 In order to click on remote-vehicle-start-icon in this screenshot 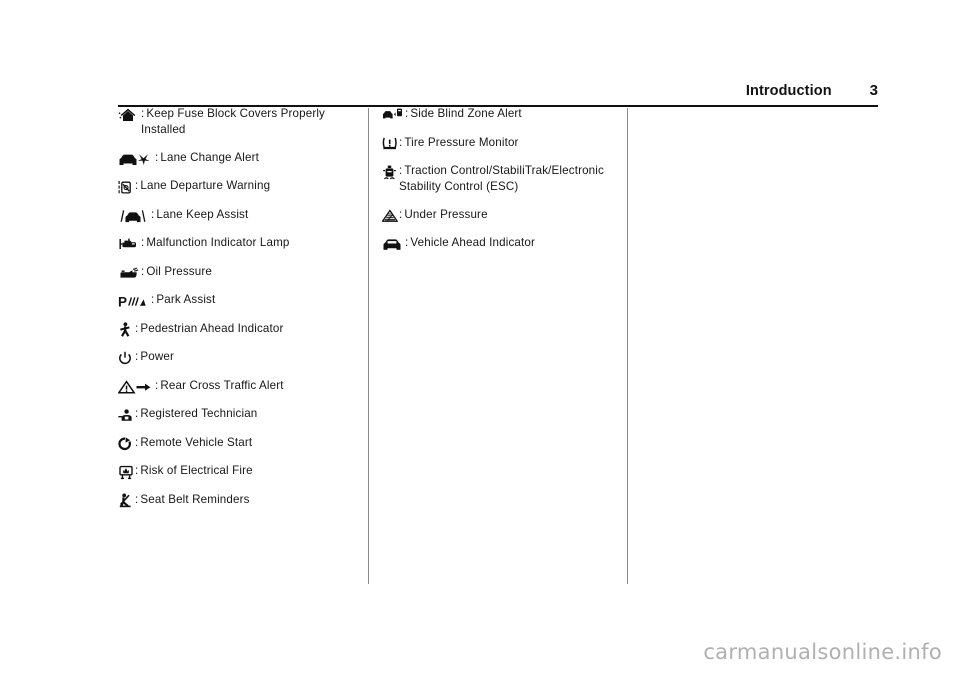, I will do `click(126, 444)`.